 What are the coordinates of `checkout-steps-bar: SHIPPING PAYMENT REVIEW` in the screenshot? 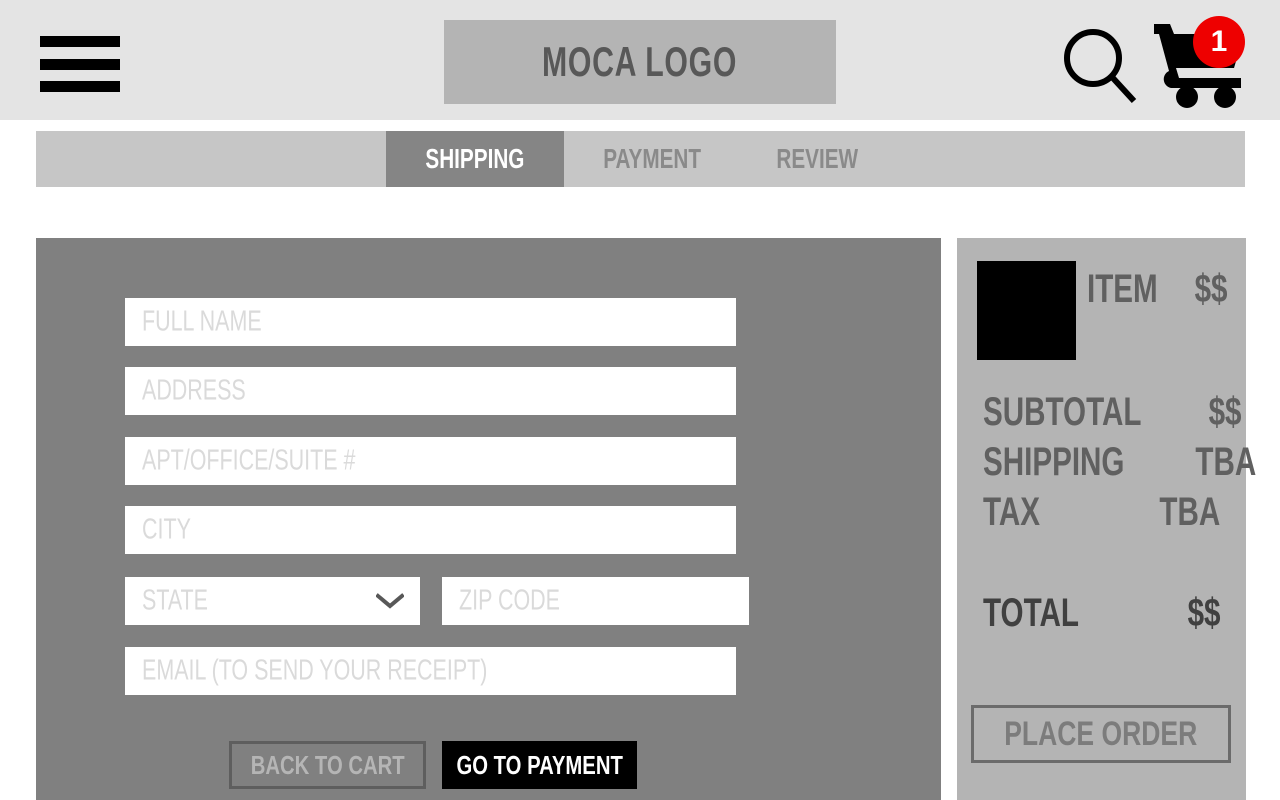 It's located at (640, 159).